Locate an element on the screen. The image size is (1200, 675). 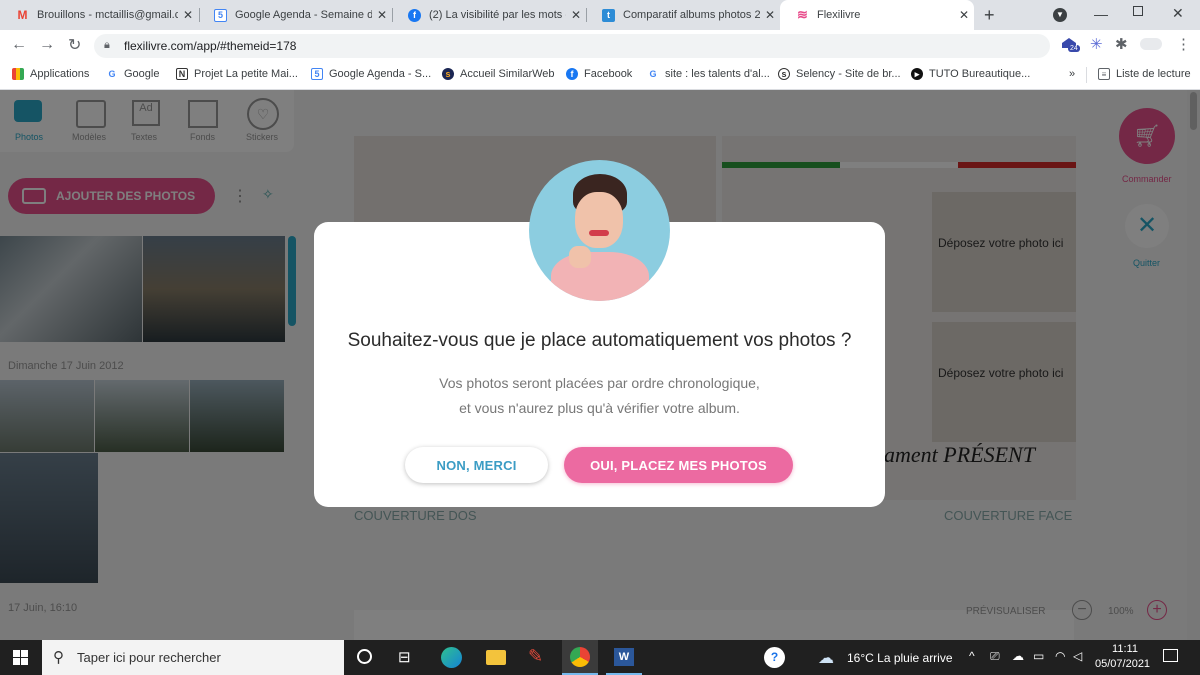
tab-gmail: M Brouillons - mctaillis@gmail.c ✕ is located at coordinates (99, 15).